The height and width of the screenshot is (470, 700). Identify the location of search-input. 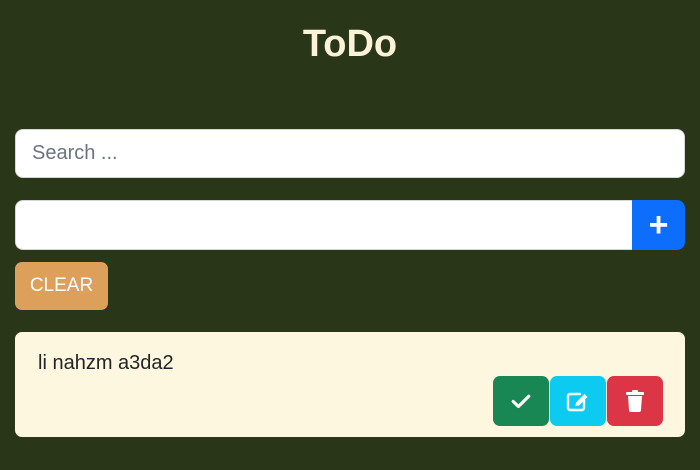
(350, 153).